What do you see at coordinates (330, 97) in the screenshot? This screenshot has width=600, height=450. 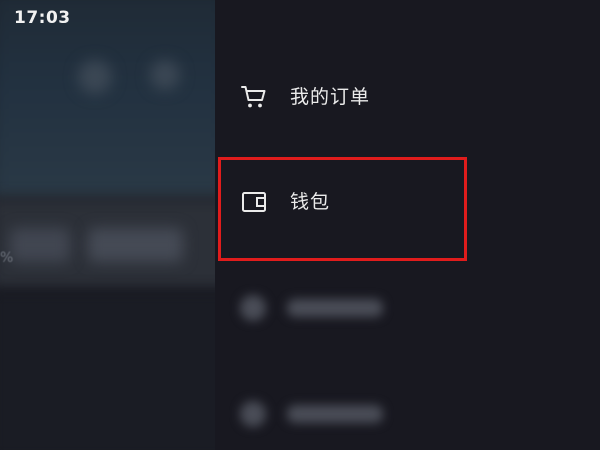 I see `menu-label-my-orders: 我的订单` at bounding box center [330, 97].